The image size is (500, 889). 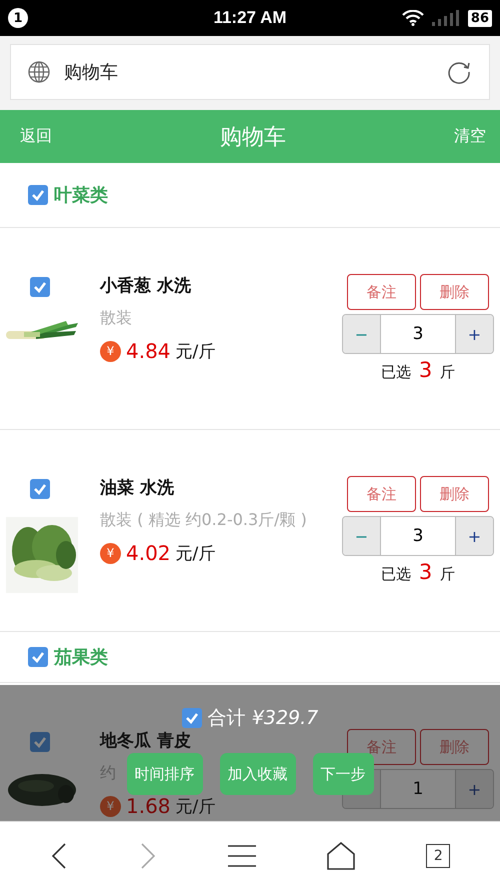 I want to click on category-name: 茄果类, so click(x=81, y=657).